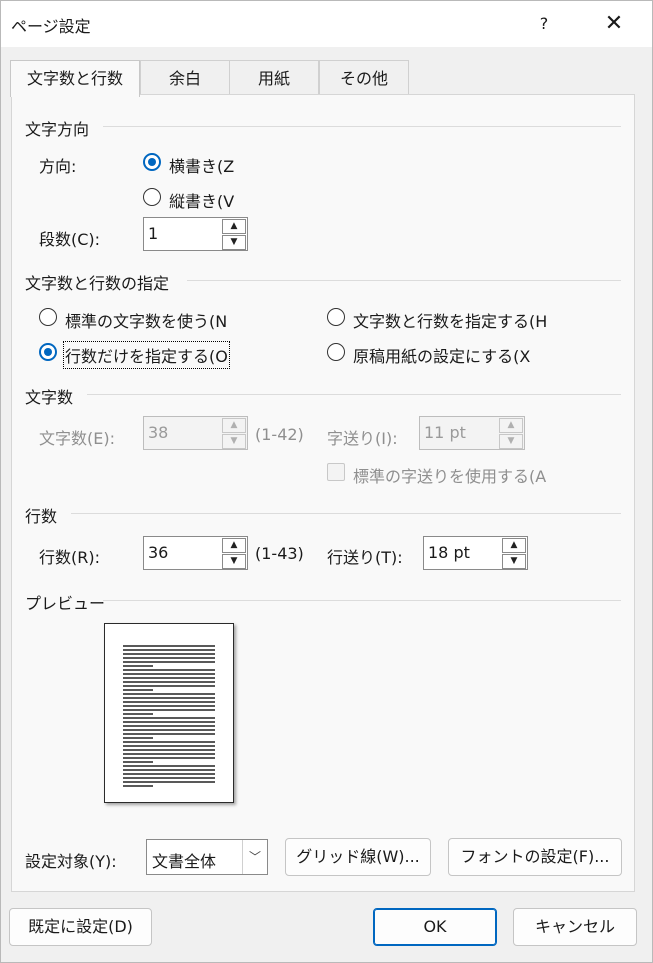  Describe the element at coordinates (48, 317) in the screenshot. I see `standard-chars-radio` at that location.